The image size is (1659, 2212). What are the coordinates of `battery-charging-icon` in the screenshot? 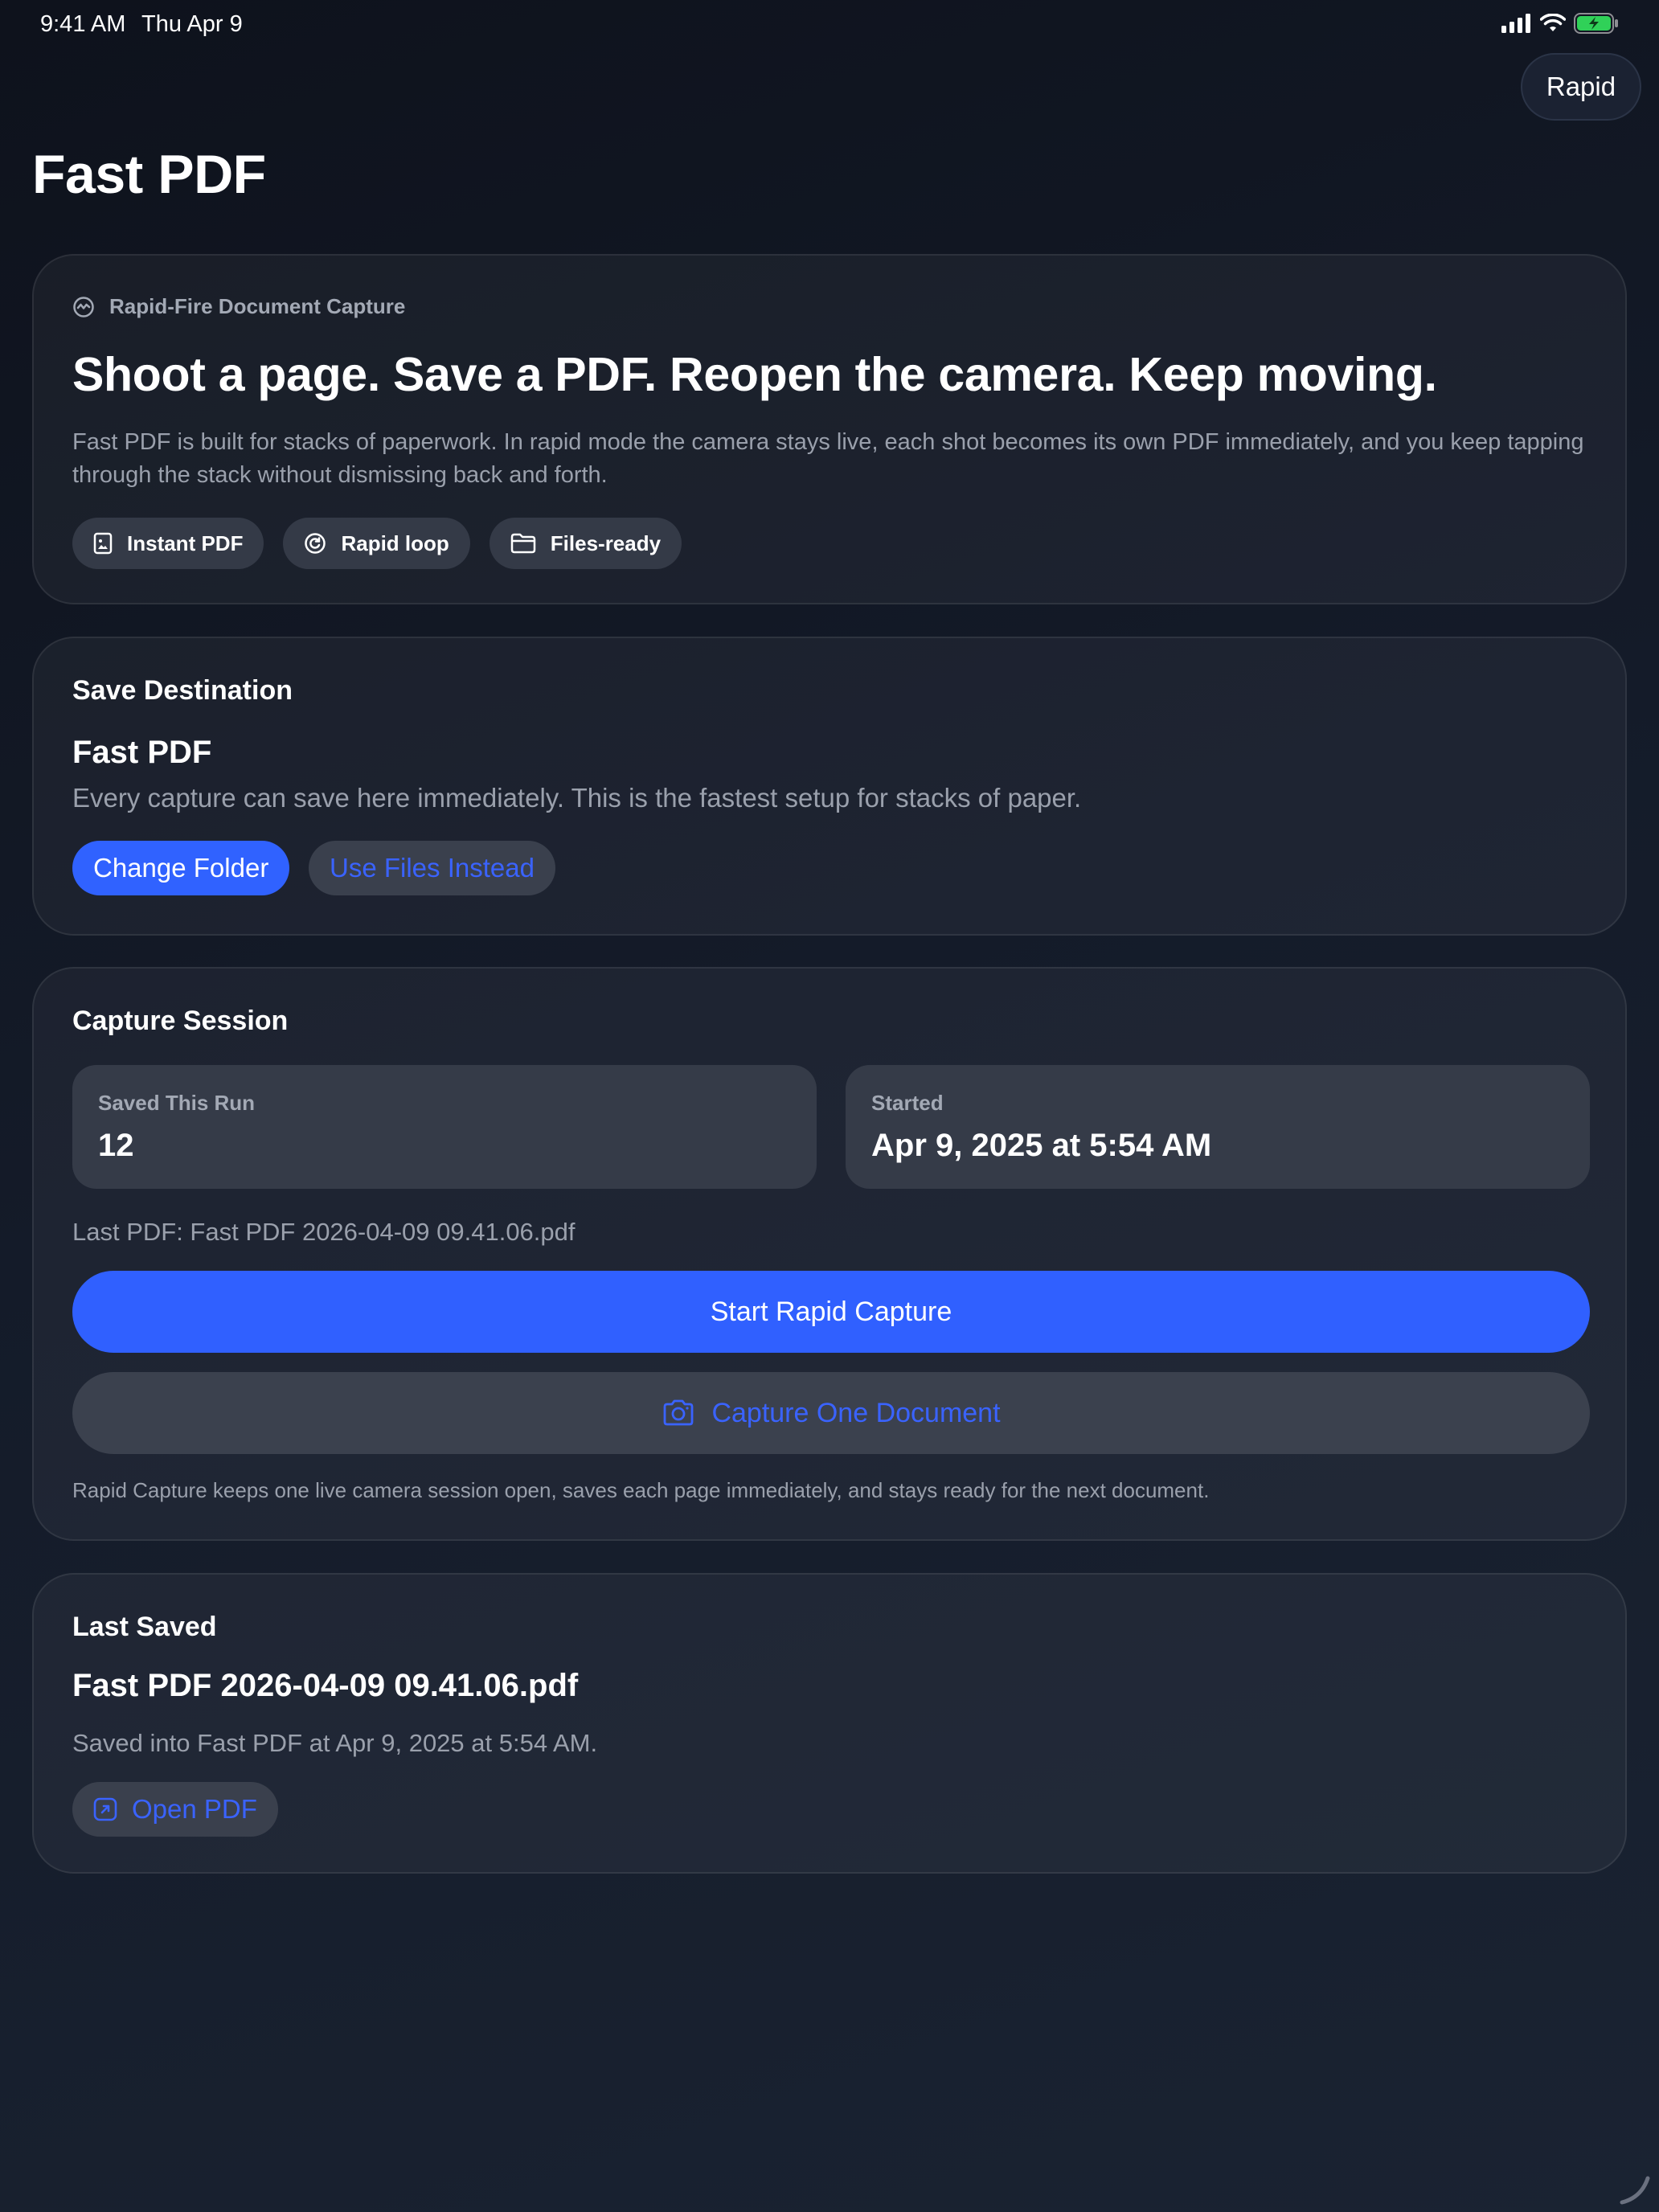 It's located at (1596, 23).